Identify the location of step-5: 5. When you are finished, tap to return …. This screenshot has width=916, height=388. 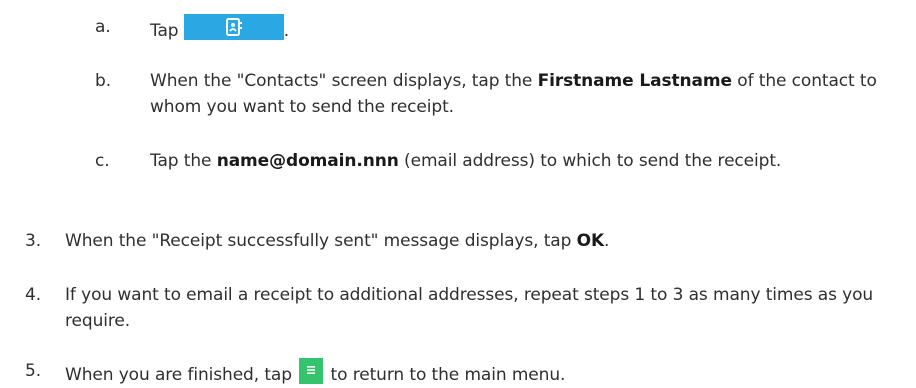
(467, 373).